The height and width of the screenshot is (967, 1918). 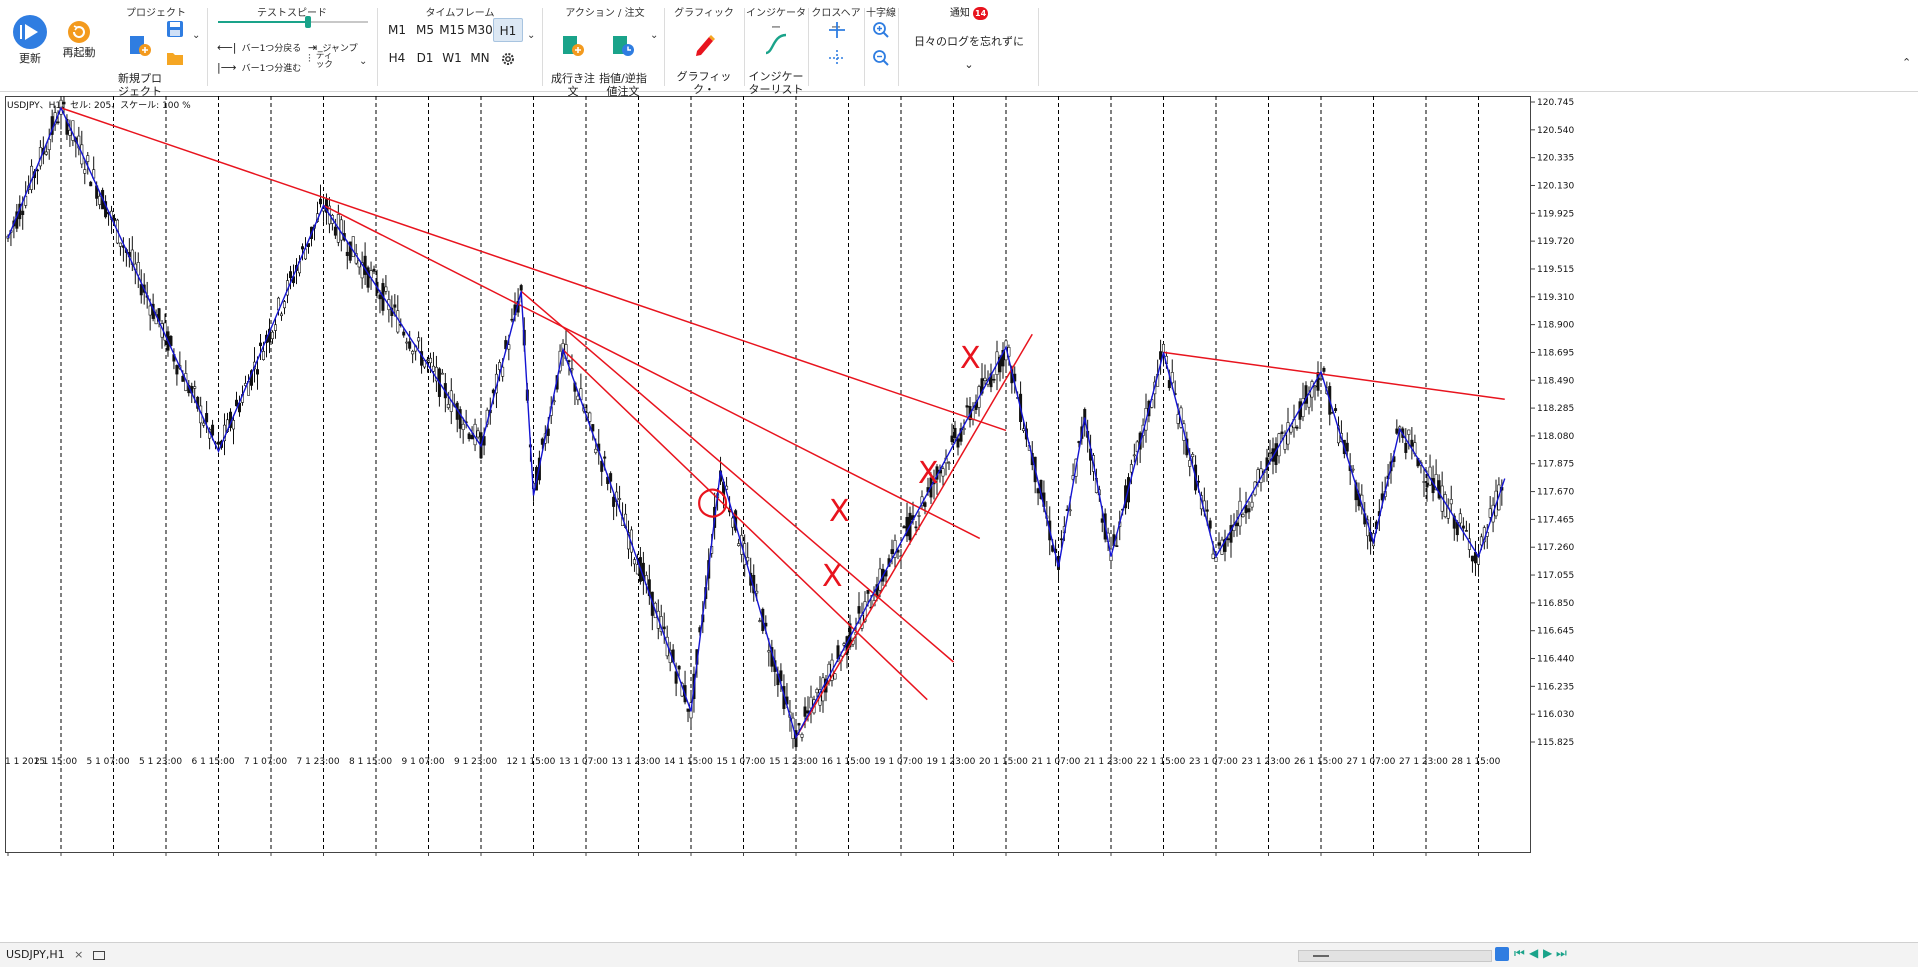 I want to click on notification-badge: 14, so click(x=981, y=13).